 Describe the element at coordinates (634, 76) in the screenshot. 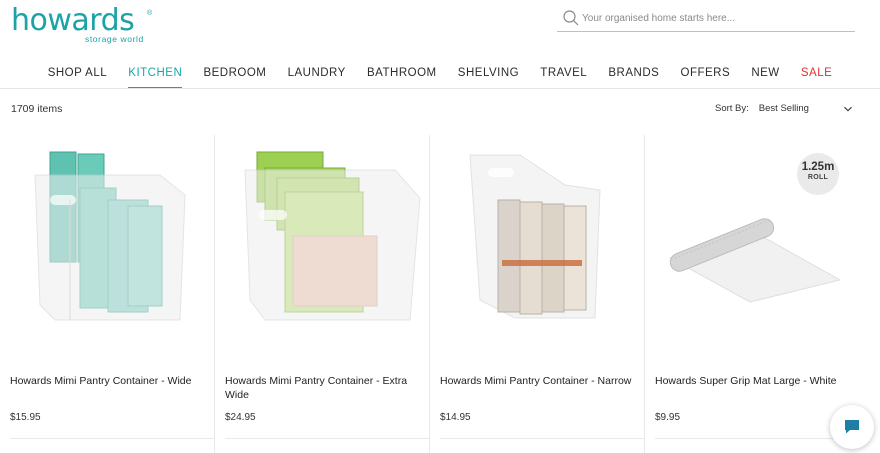

I see `nav-brands: BRANDS` at that location.